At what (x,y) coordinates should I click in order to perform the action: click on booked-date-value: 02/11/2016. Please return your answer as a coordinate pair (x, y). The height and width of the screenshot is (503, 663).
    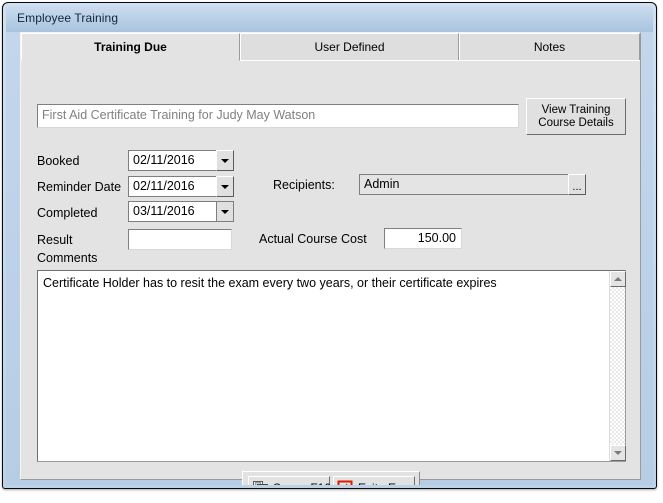
    Looking at the image, I should click on (172, 160).